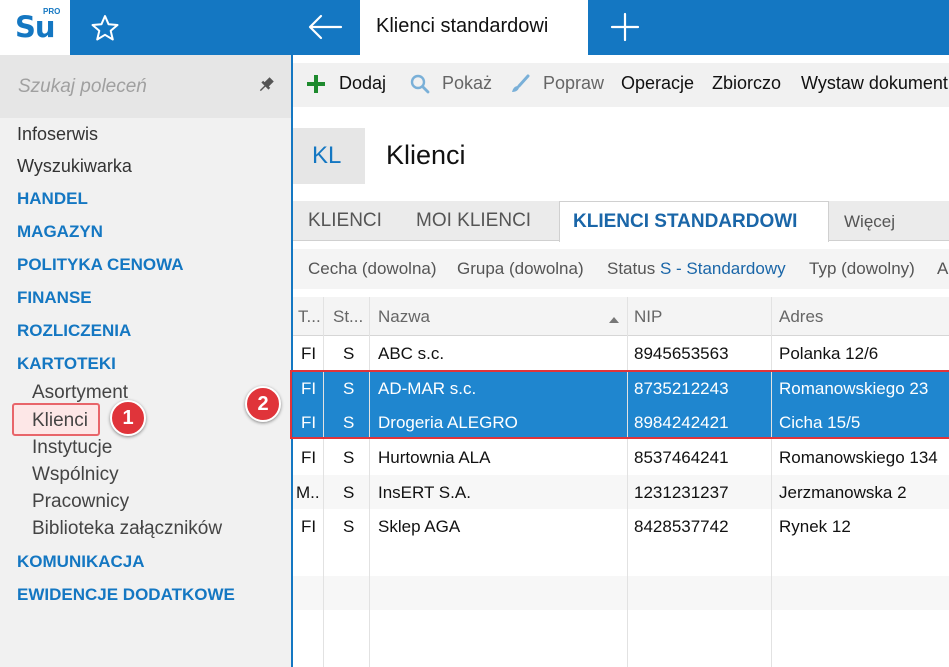 Image resolution: width=949 pixels, height=667 pixels. I want to click on sidebar-item-pracownicy: Pracownicy, so click(80, 502).